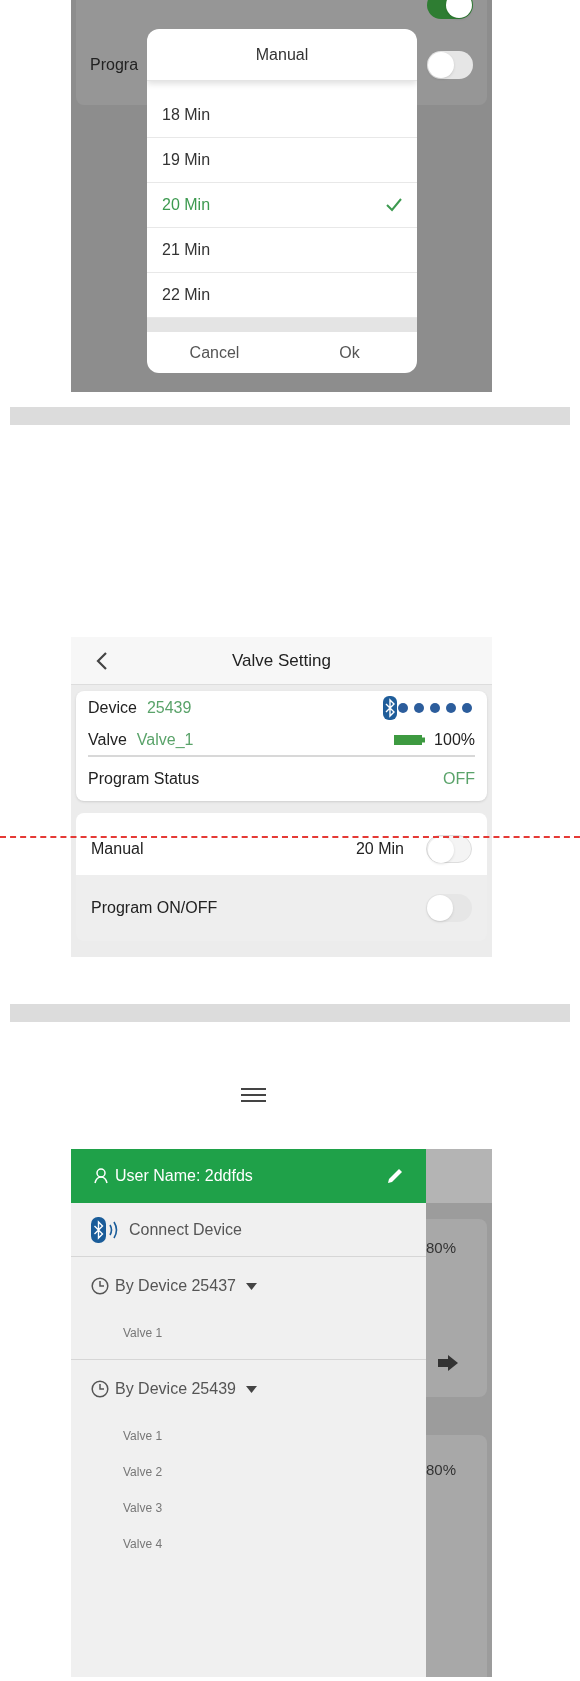  Describe the element at coordinates (410, 739) in the screenshot. I see `battery-icon` at that location.